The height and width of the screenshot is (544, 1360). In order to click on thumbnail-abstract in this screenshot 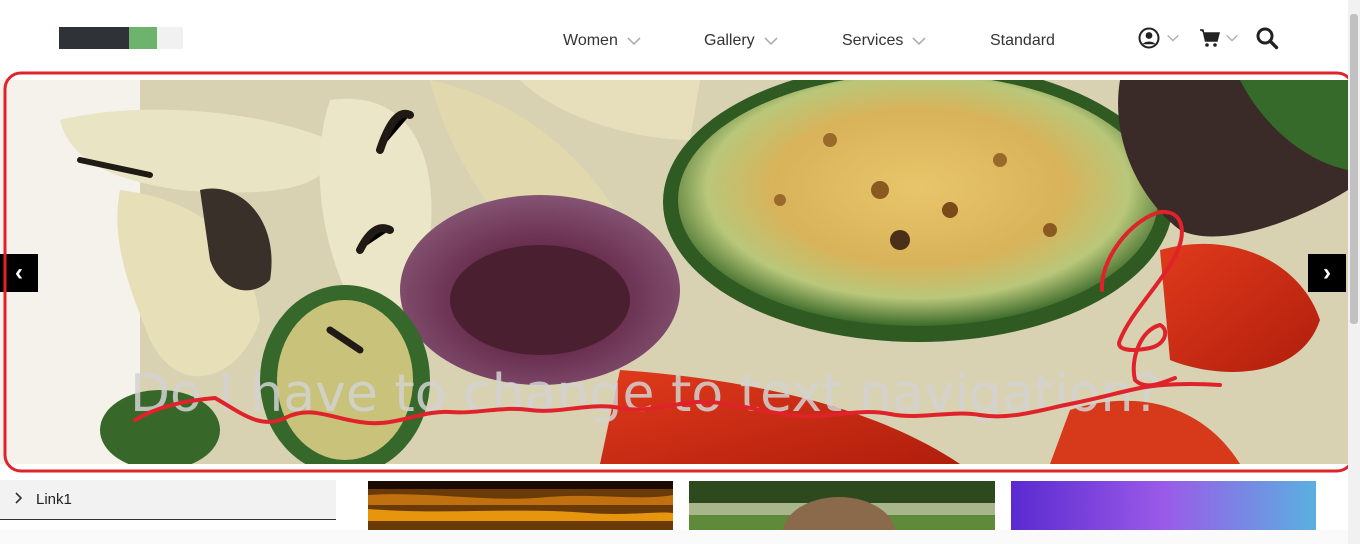, I will do `click(1163, 505)`.